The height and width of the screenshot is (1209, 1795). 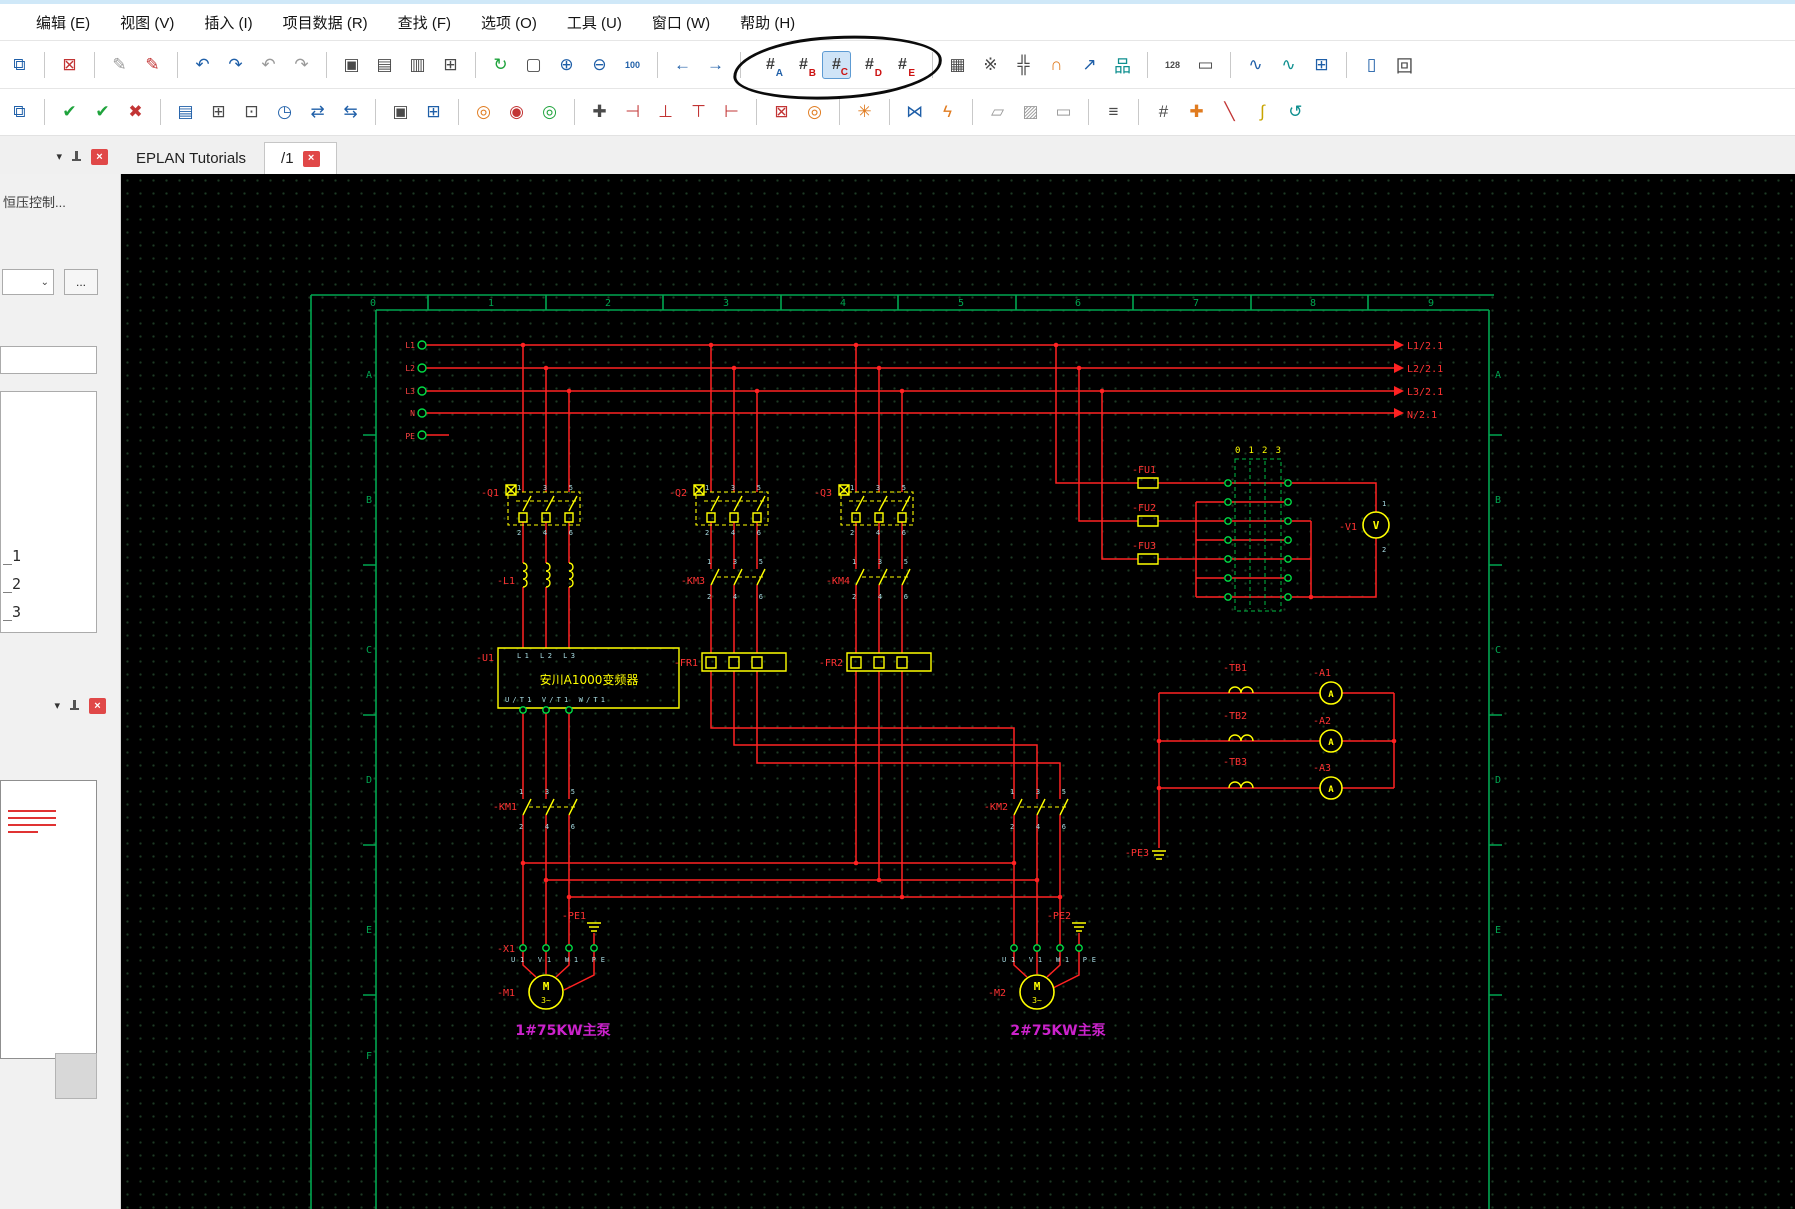 I want to click on menu-insert: 插入 (I), so click(x=228, y=22).